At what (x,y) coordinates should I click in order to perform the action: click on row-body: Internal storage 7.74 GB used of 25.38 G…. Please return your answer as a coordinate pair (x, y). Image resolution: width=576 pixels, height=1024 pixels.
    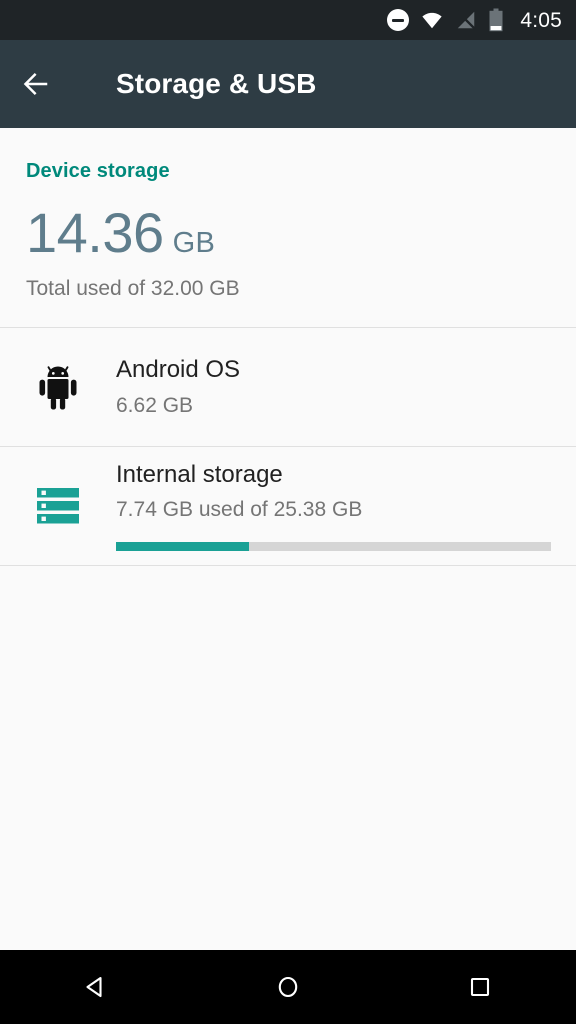
    Looking at the image, I should click on (346, 506).